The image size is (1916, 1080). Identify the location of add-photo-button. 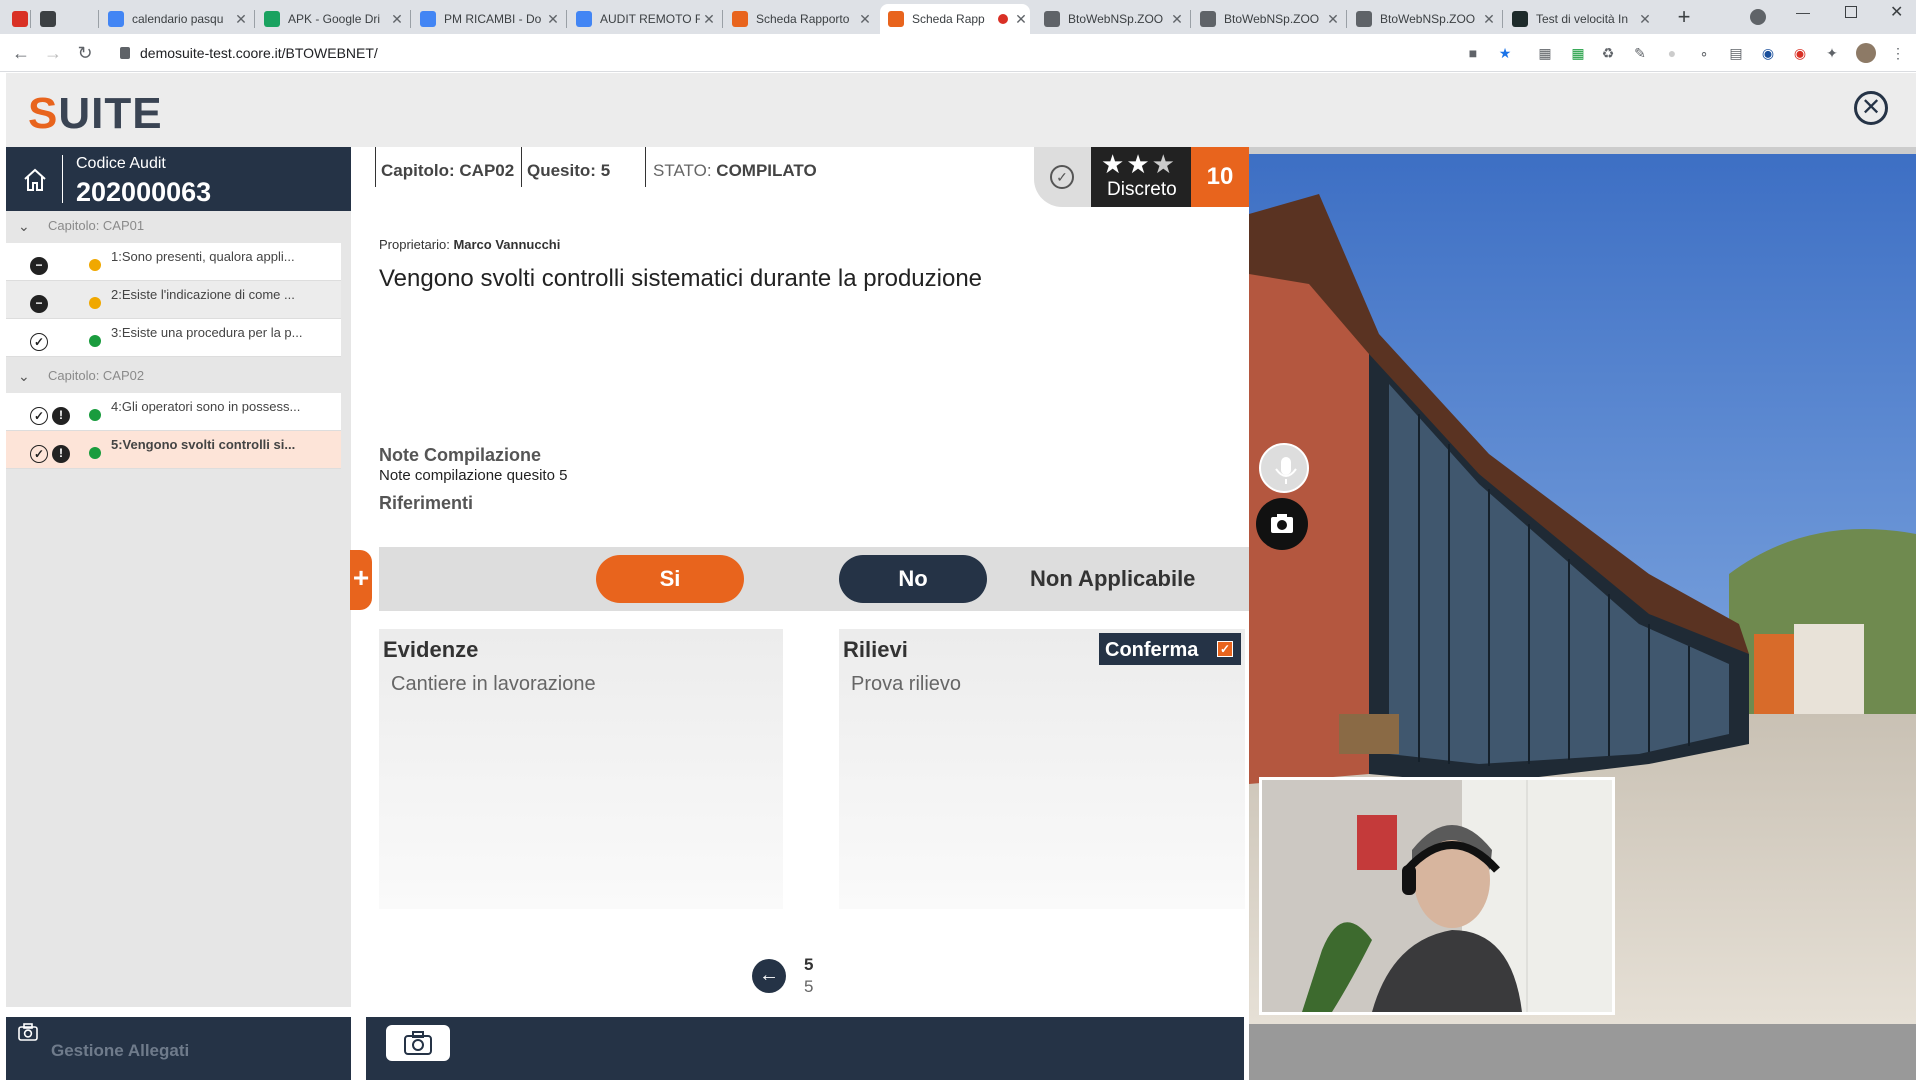
(418, 1043).